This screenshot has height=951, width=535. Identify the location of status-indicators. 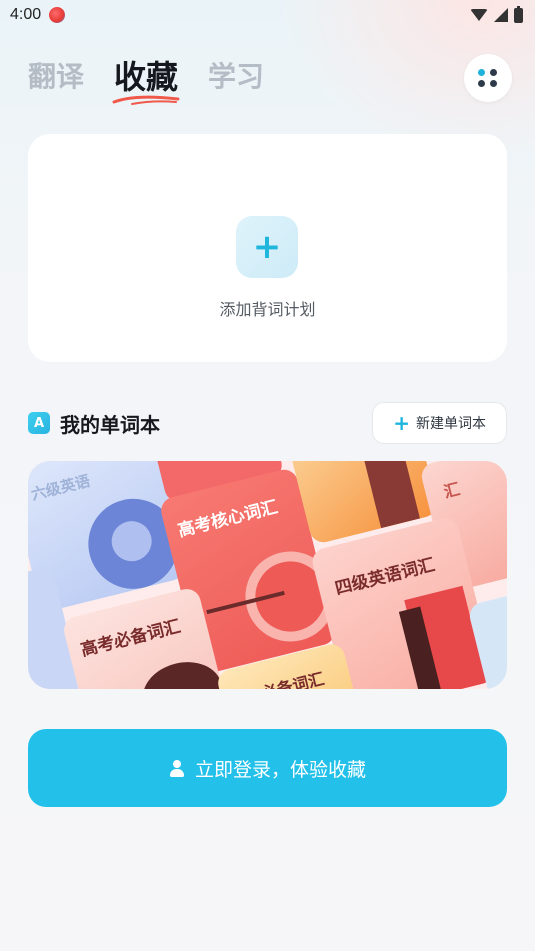
(496, 14).